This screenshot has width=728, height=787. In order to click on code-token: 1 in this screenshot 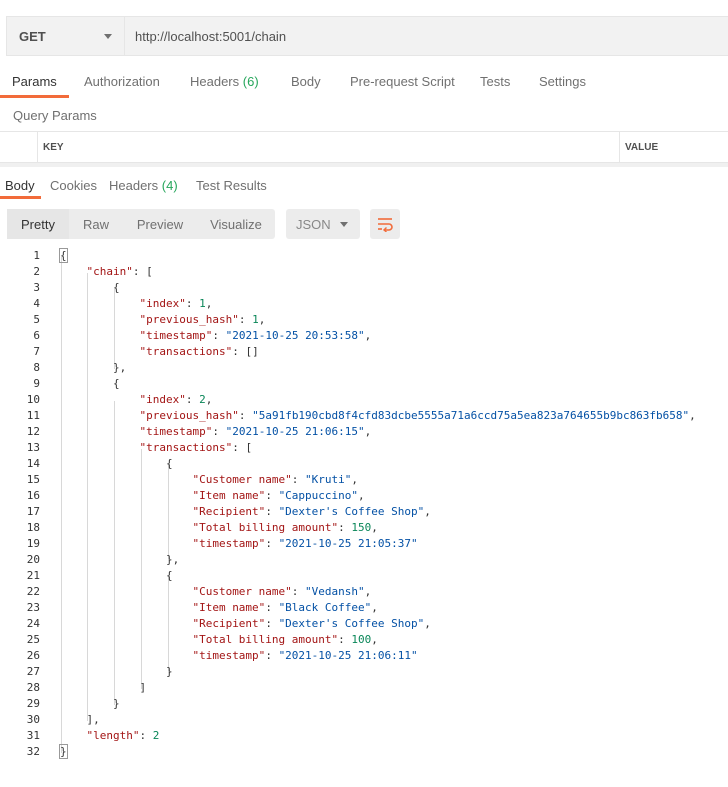, I will do `click(255, 319)`.